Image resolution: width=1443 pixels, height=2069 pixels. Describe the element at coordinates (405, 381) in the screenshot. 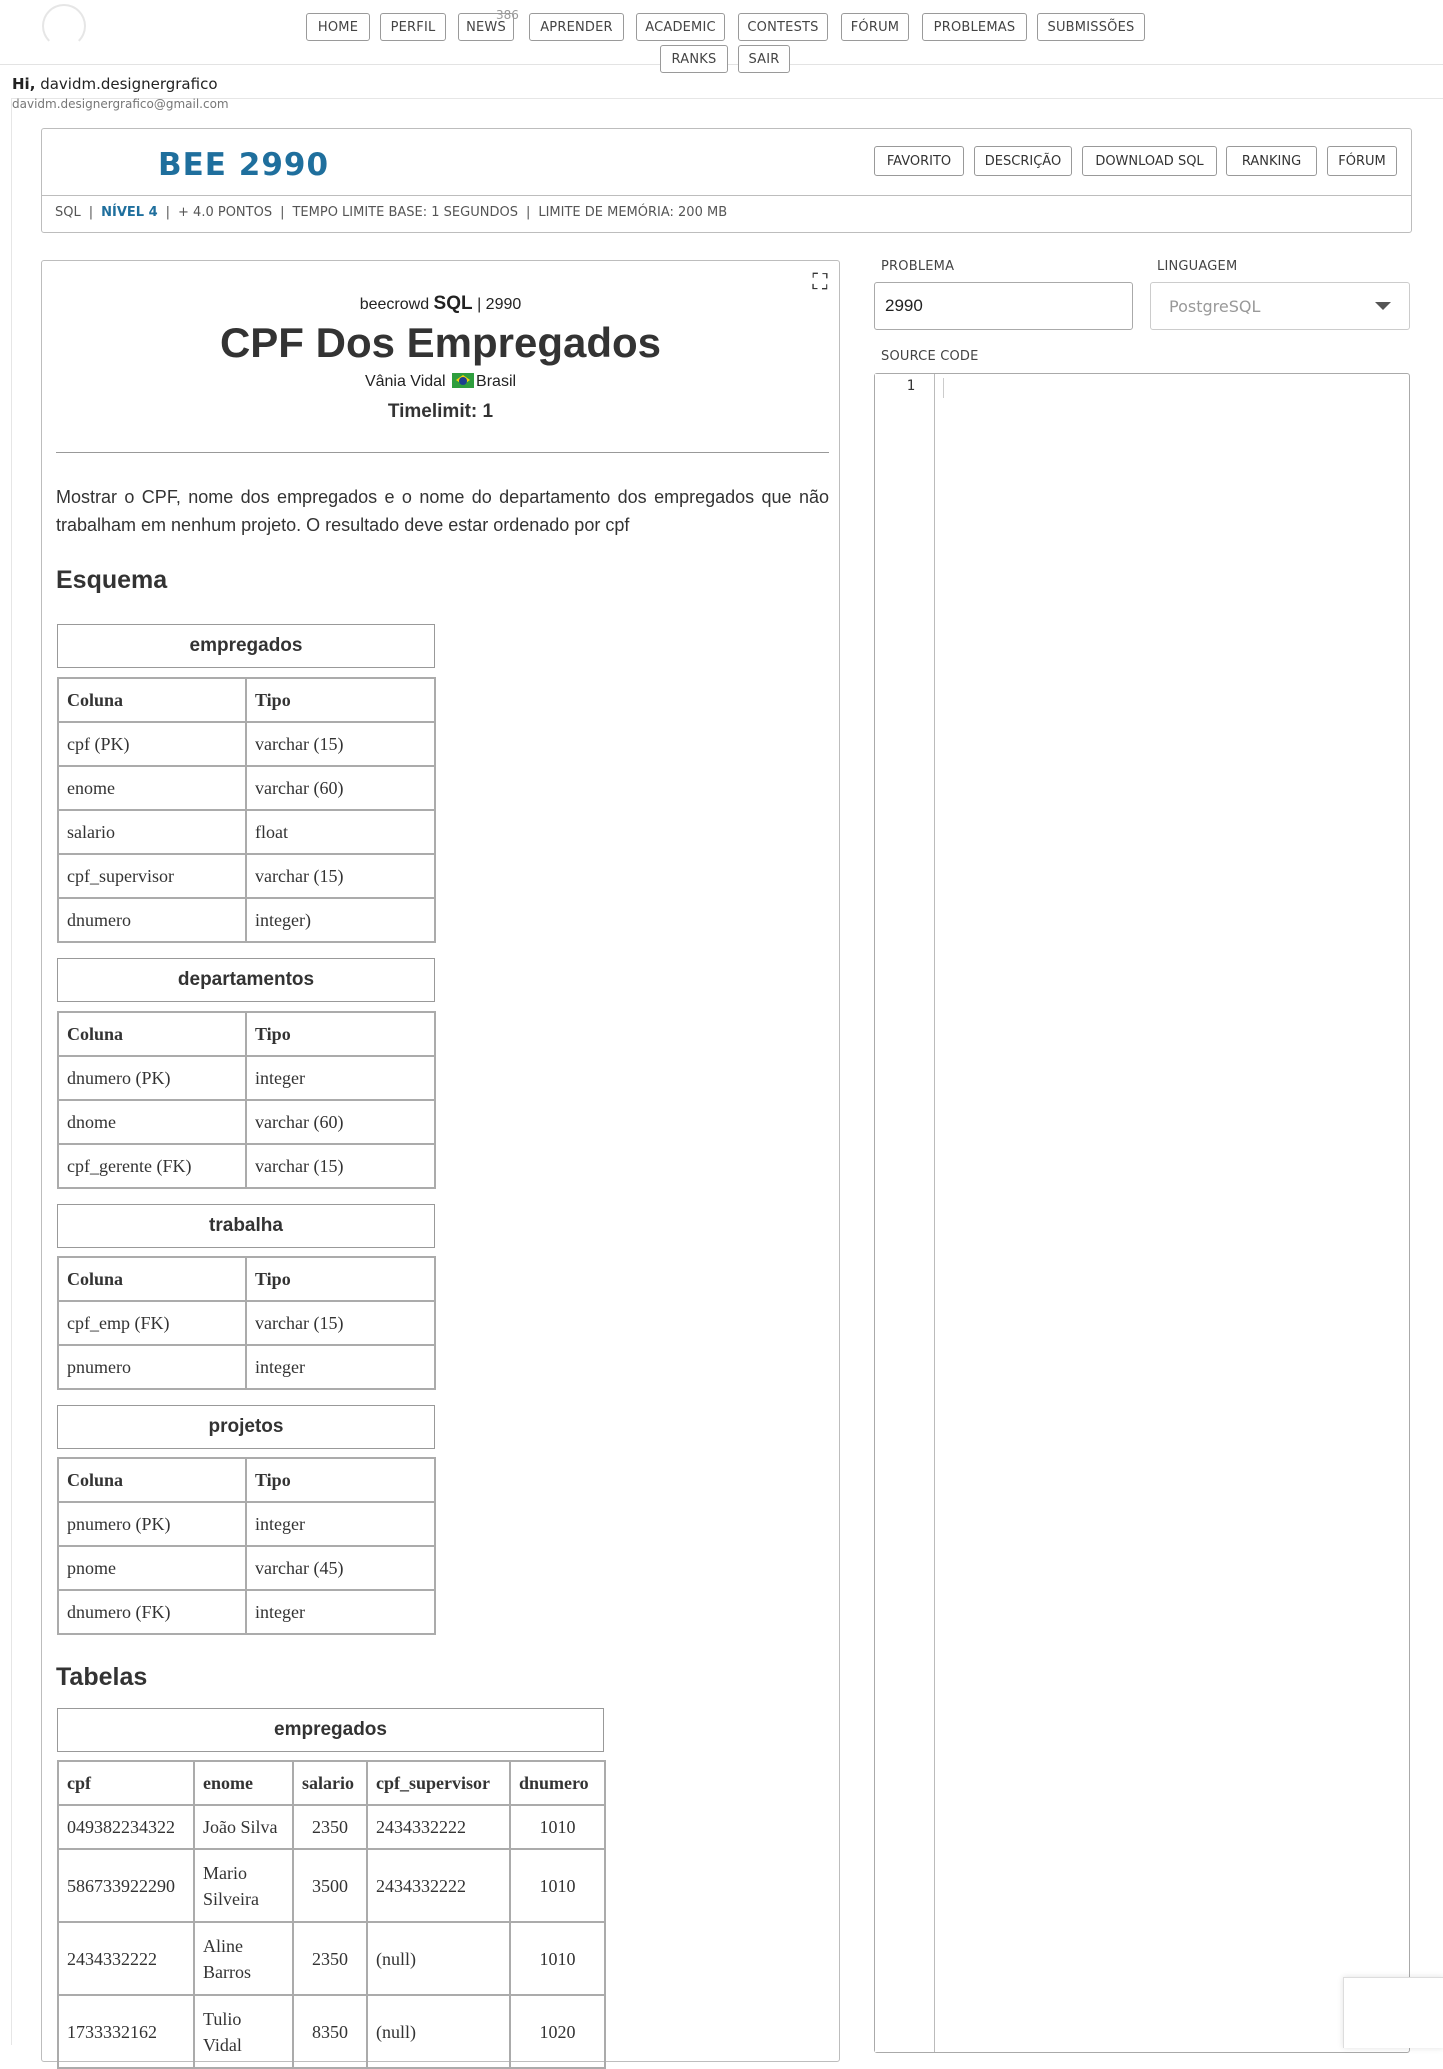

I see `author-name: Vânia Vidal` at that location.